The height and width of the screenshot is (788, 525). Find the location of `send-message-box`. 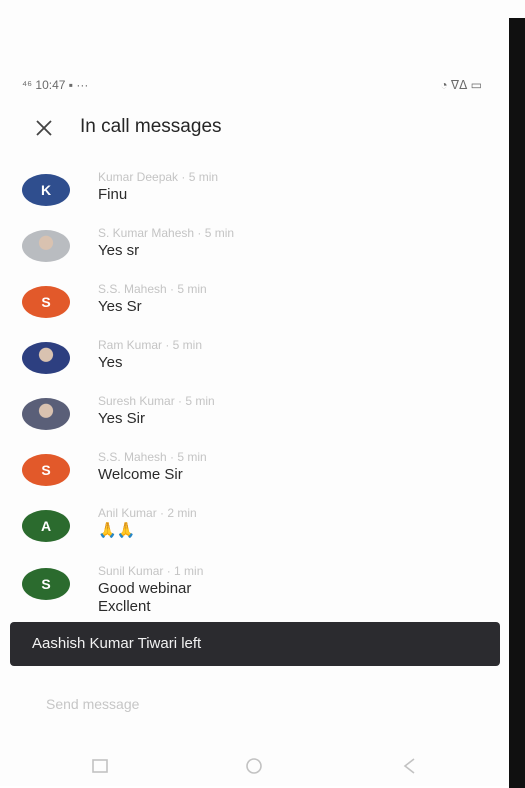

send-message-box is located at coordinates (255, 703).